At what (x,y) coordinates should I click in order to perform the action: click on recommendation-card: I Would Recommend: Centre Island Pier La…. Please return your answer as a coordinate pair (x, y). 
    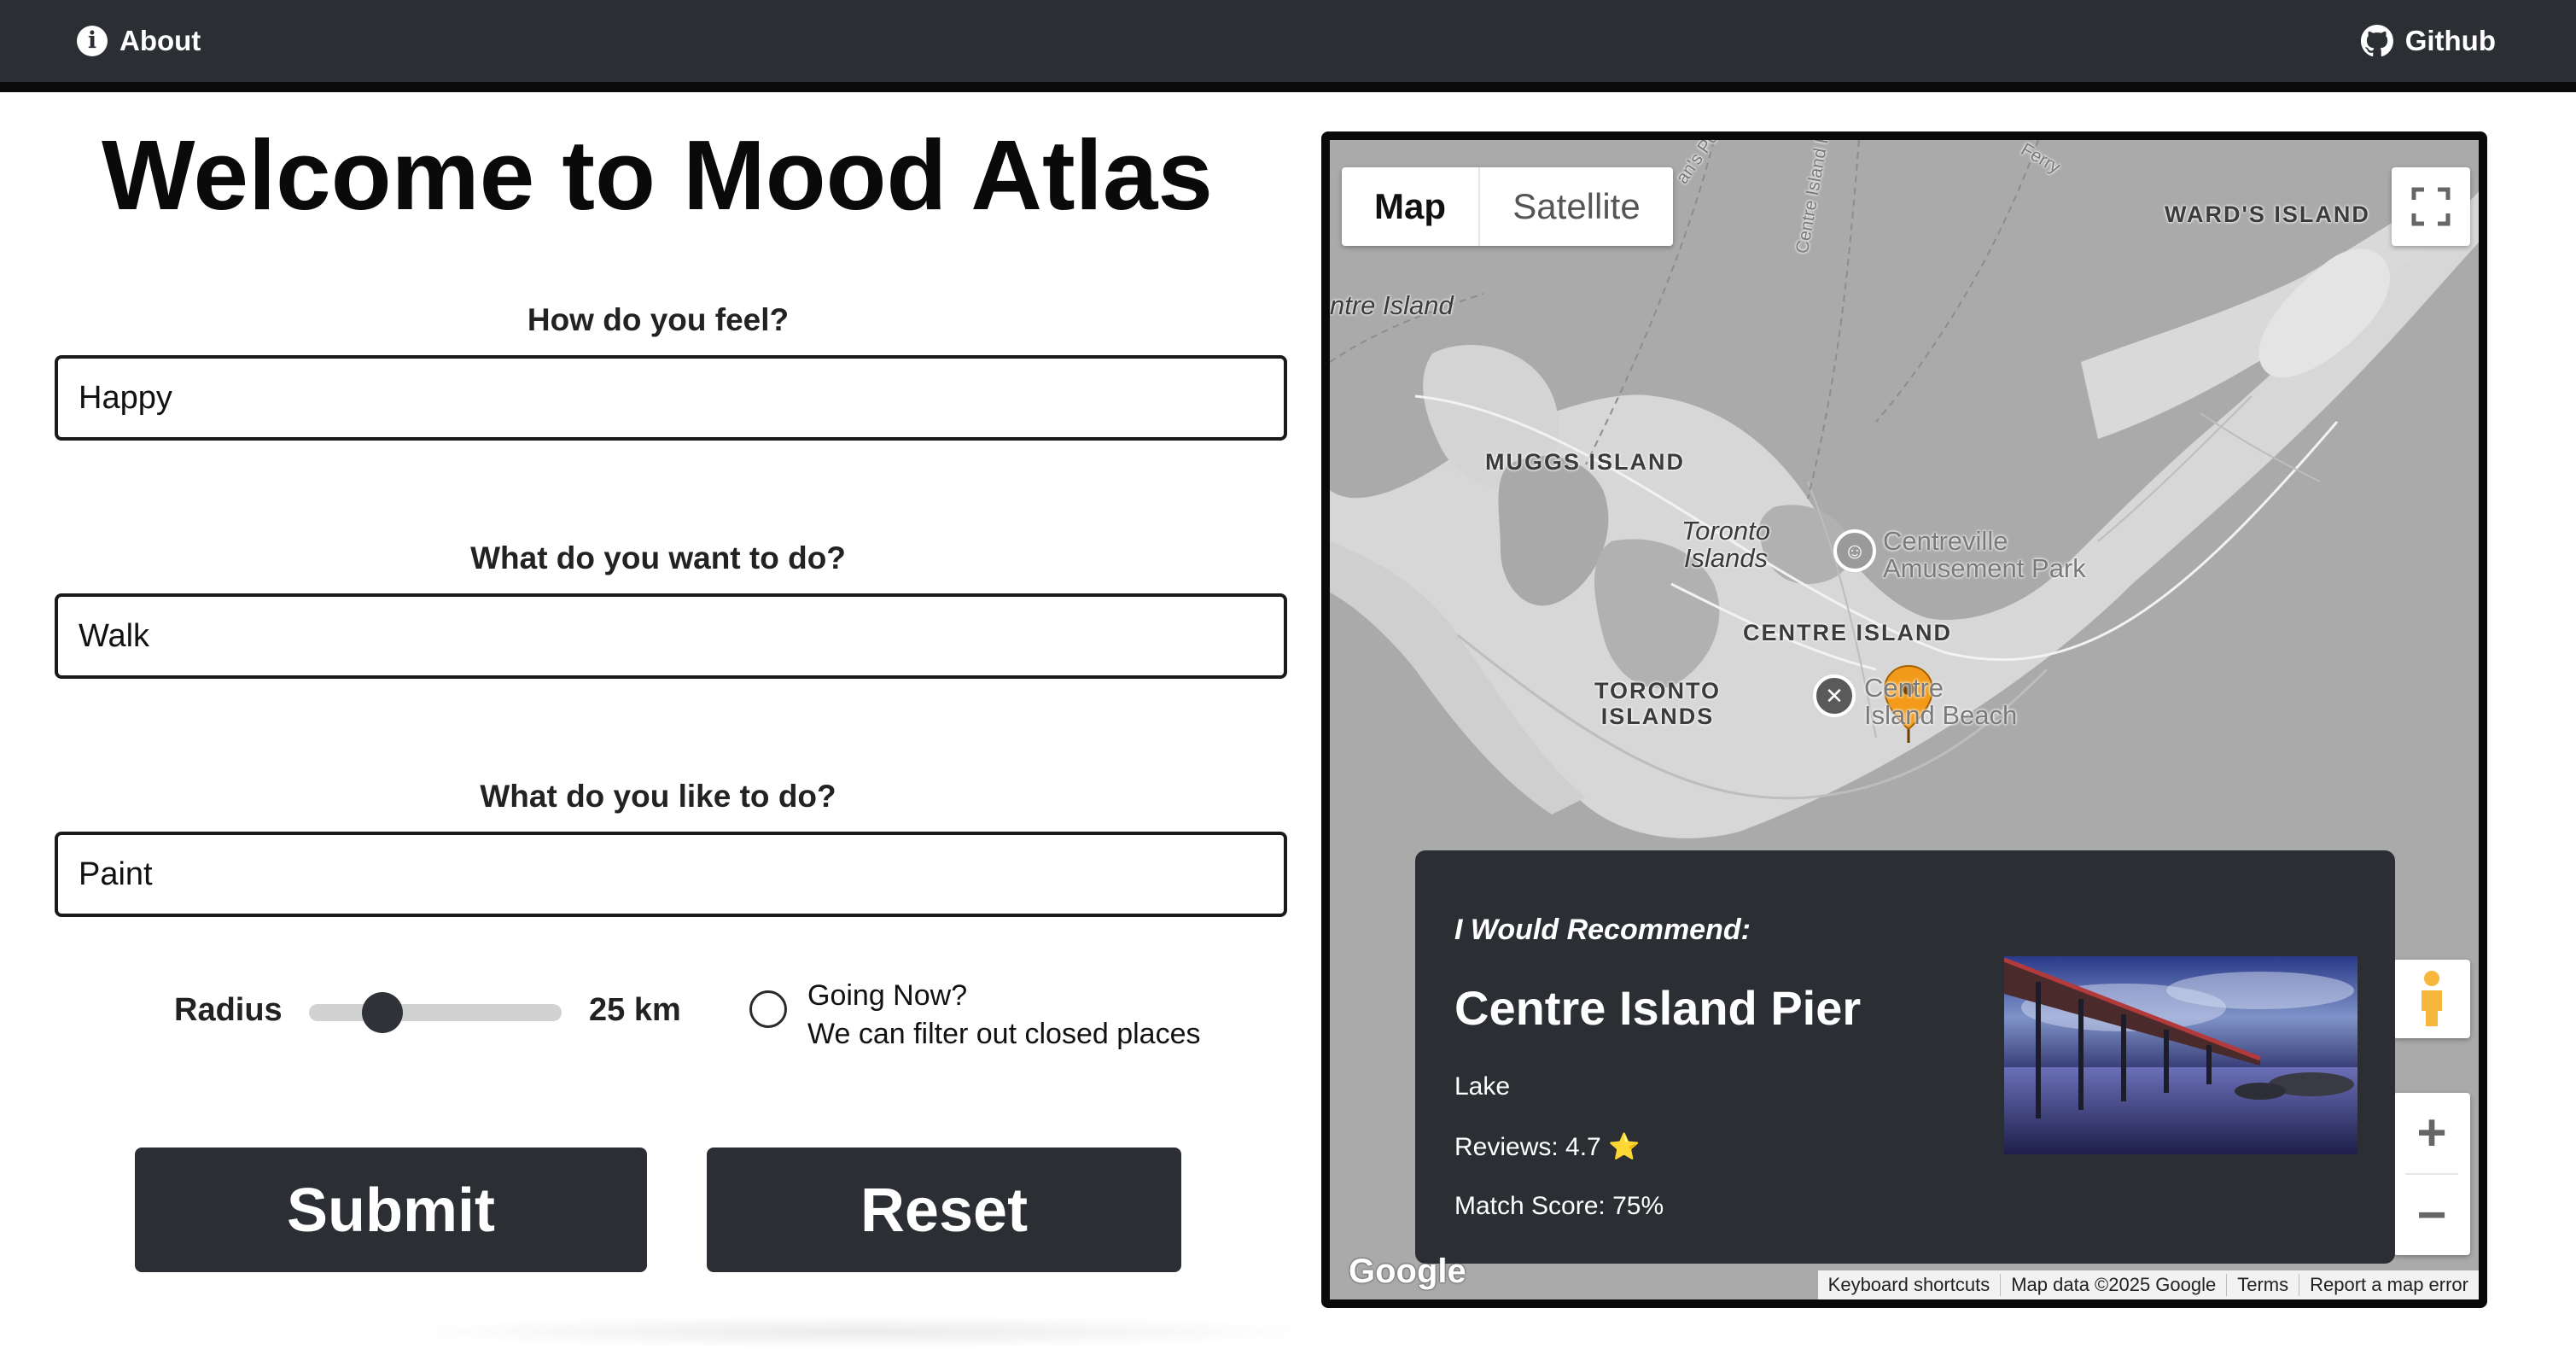
    Looking at the image, I should click on (1905, 1057).